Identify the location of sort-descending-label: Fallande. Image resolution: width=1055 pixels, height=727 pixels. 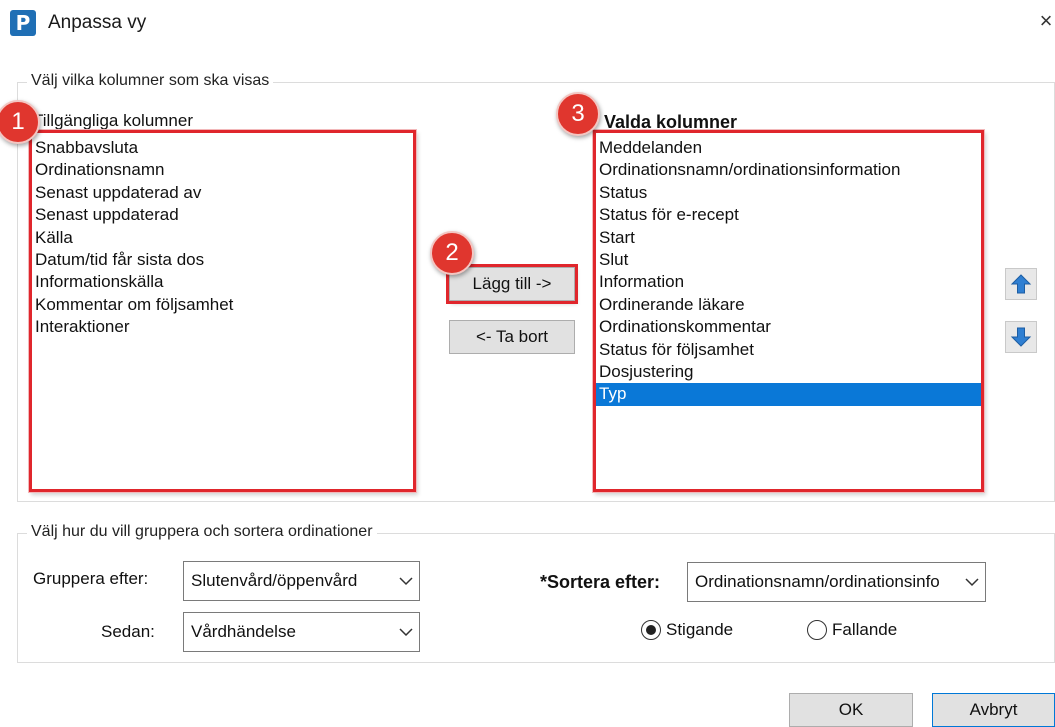
(865, 629).